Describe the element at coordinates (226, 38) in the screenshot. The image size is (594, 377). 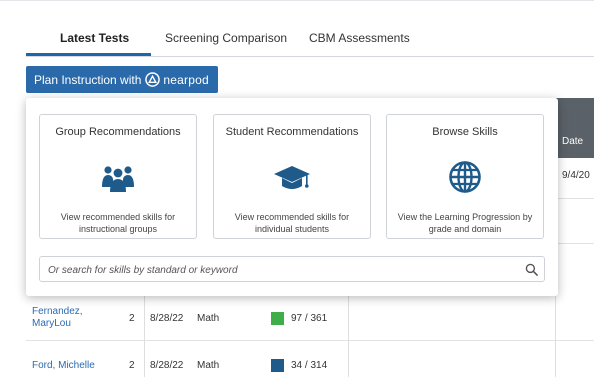
I see `tab-screening-comparison: Screening Comparison` at that location.